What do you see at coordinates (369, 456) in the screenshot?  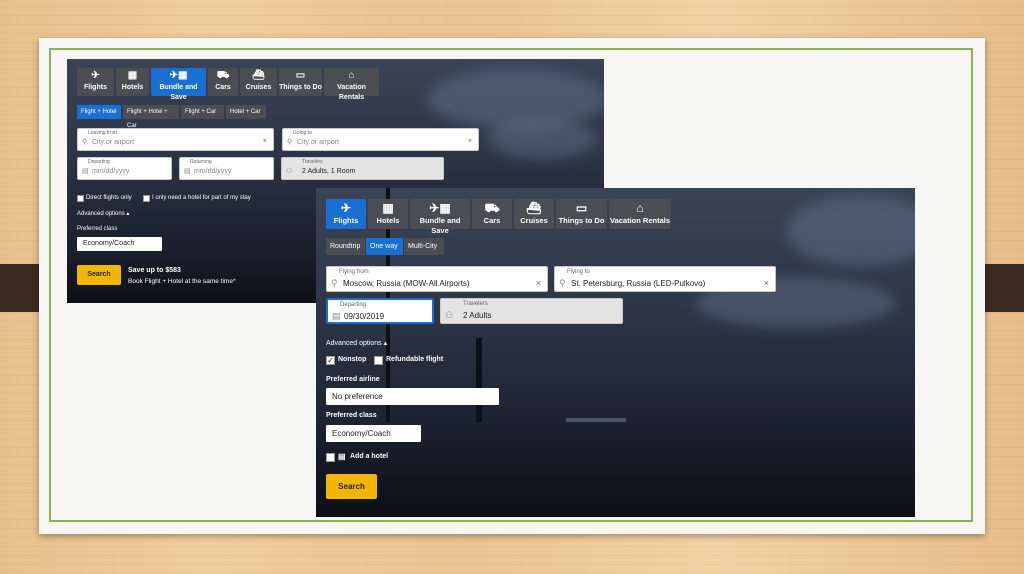 I see `add-hotel-label: Add a hotel` at bounding box center [369, 456].